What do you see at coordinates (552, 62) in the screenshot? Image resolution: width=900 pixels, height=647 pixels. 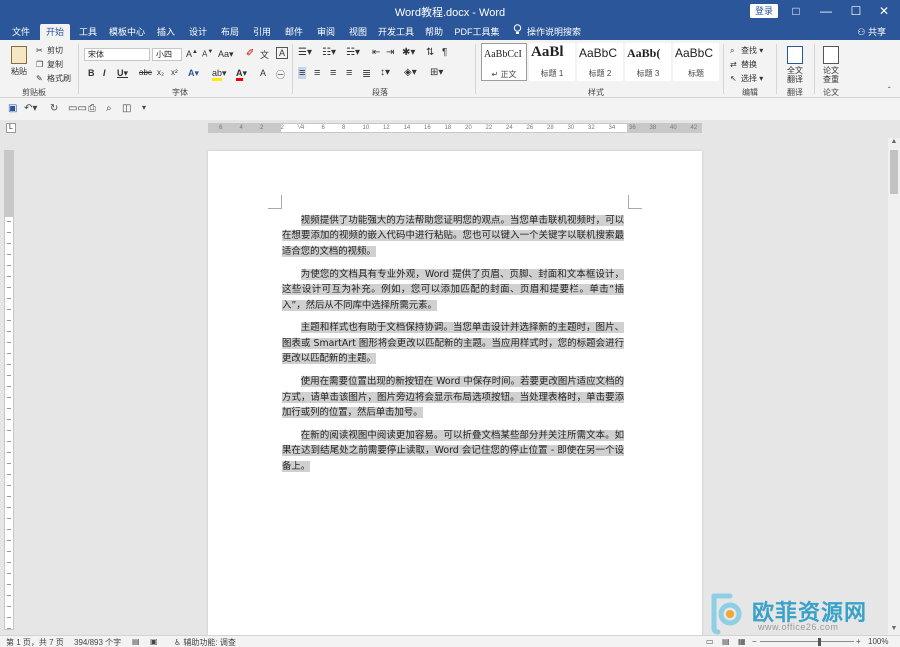 I see `style-heading-1: AaBl 标题 1` at bounding box center [552, 62].